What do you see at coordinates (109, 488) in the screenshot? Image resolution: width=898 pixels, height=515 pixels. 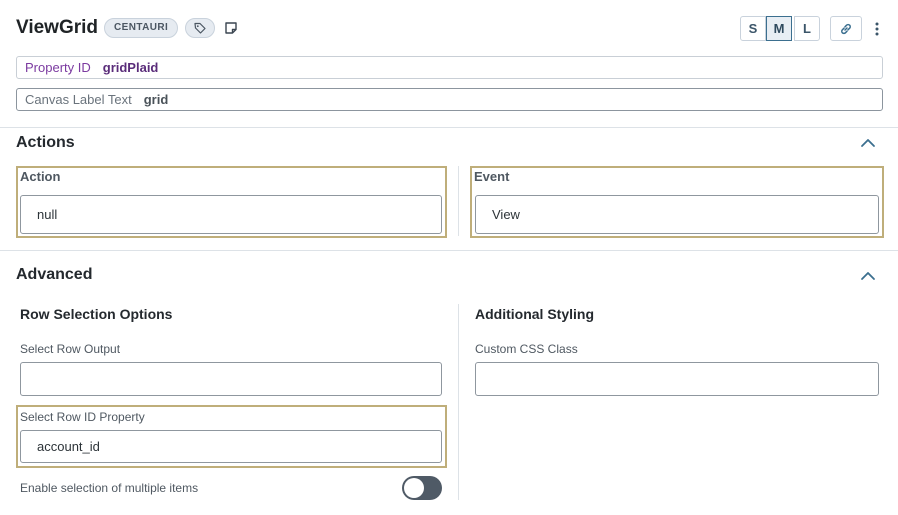 I see `multi-select-label: Enable selection of multiple items` at bounding box center [109, 488].